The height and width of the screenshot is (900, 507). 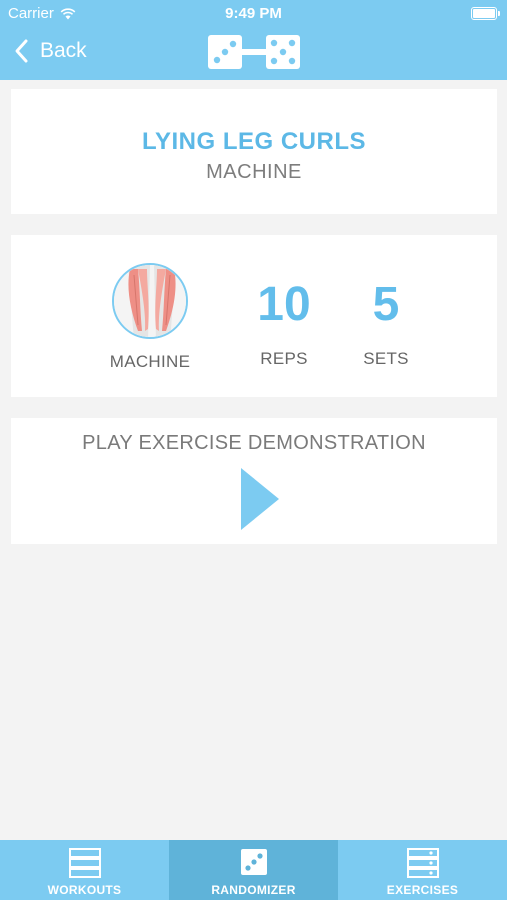 I want to click on demo-label: PLAY EXERCISE DEMONSTRATION, so click(x=254, y=443).